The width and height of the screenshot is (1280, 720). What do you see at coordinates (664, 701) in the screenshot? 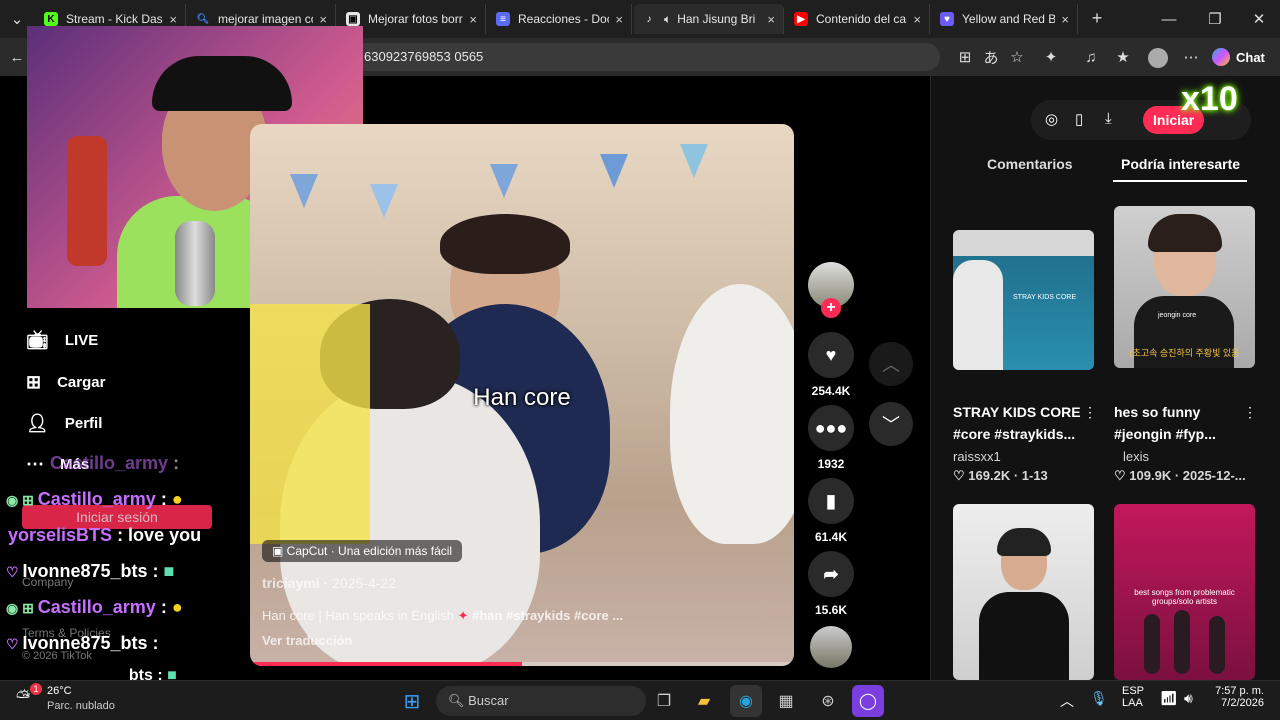
I see `task-view-icon: ❐` at bounding box center [664, 701].